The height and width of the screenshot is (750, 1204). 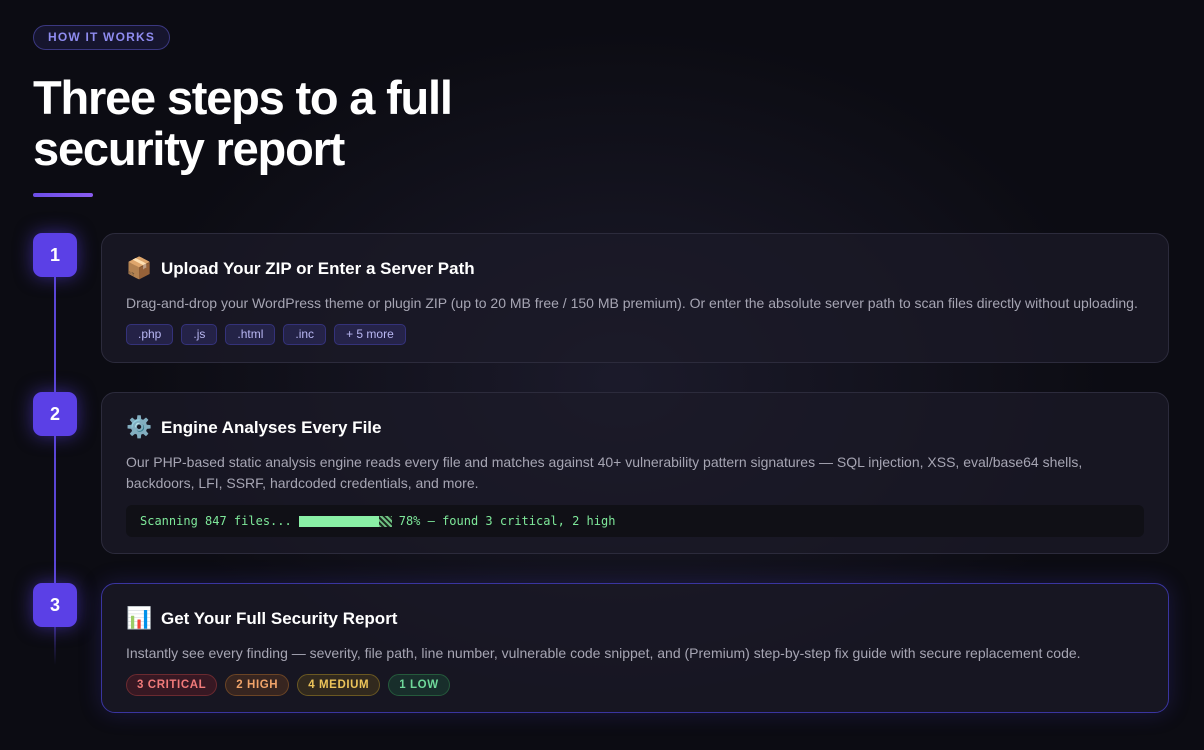 What do you see at coordinates (199, 334) in the screenshot?
I see `file-type-tag: .js` at bounding box center [199, 334].